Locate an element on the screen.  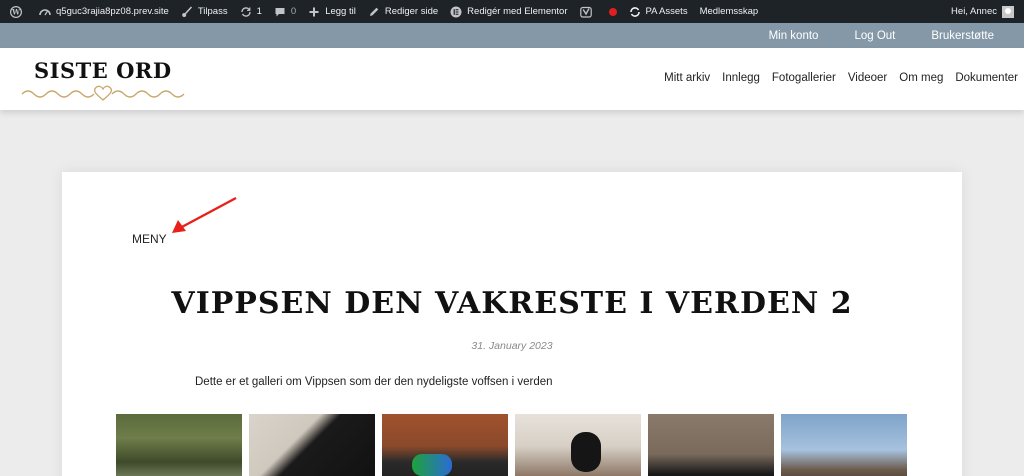
comments-link: 0 is located at coordinates (285, 11).